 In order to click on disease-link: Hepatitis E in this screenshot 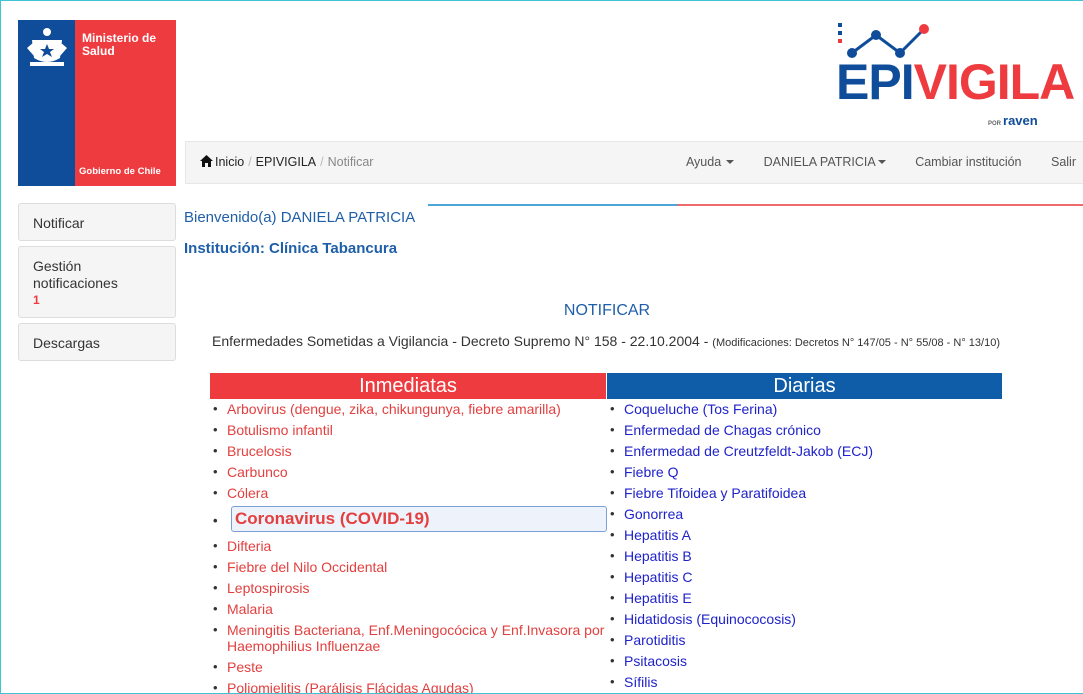, I will do `click(804, 598)`.